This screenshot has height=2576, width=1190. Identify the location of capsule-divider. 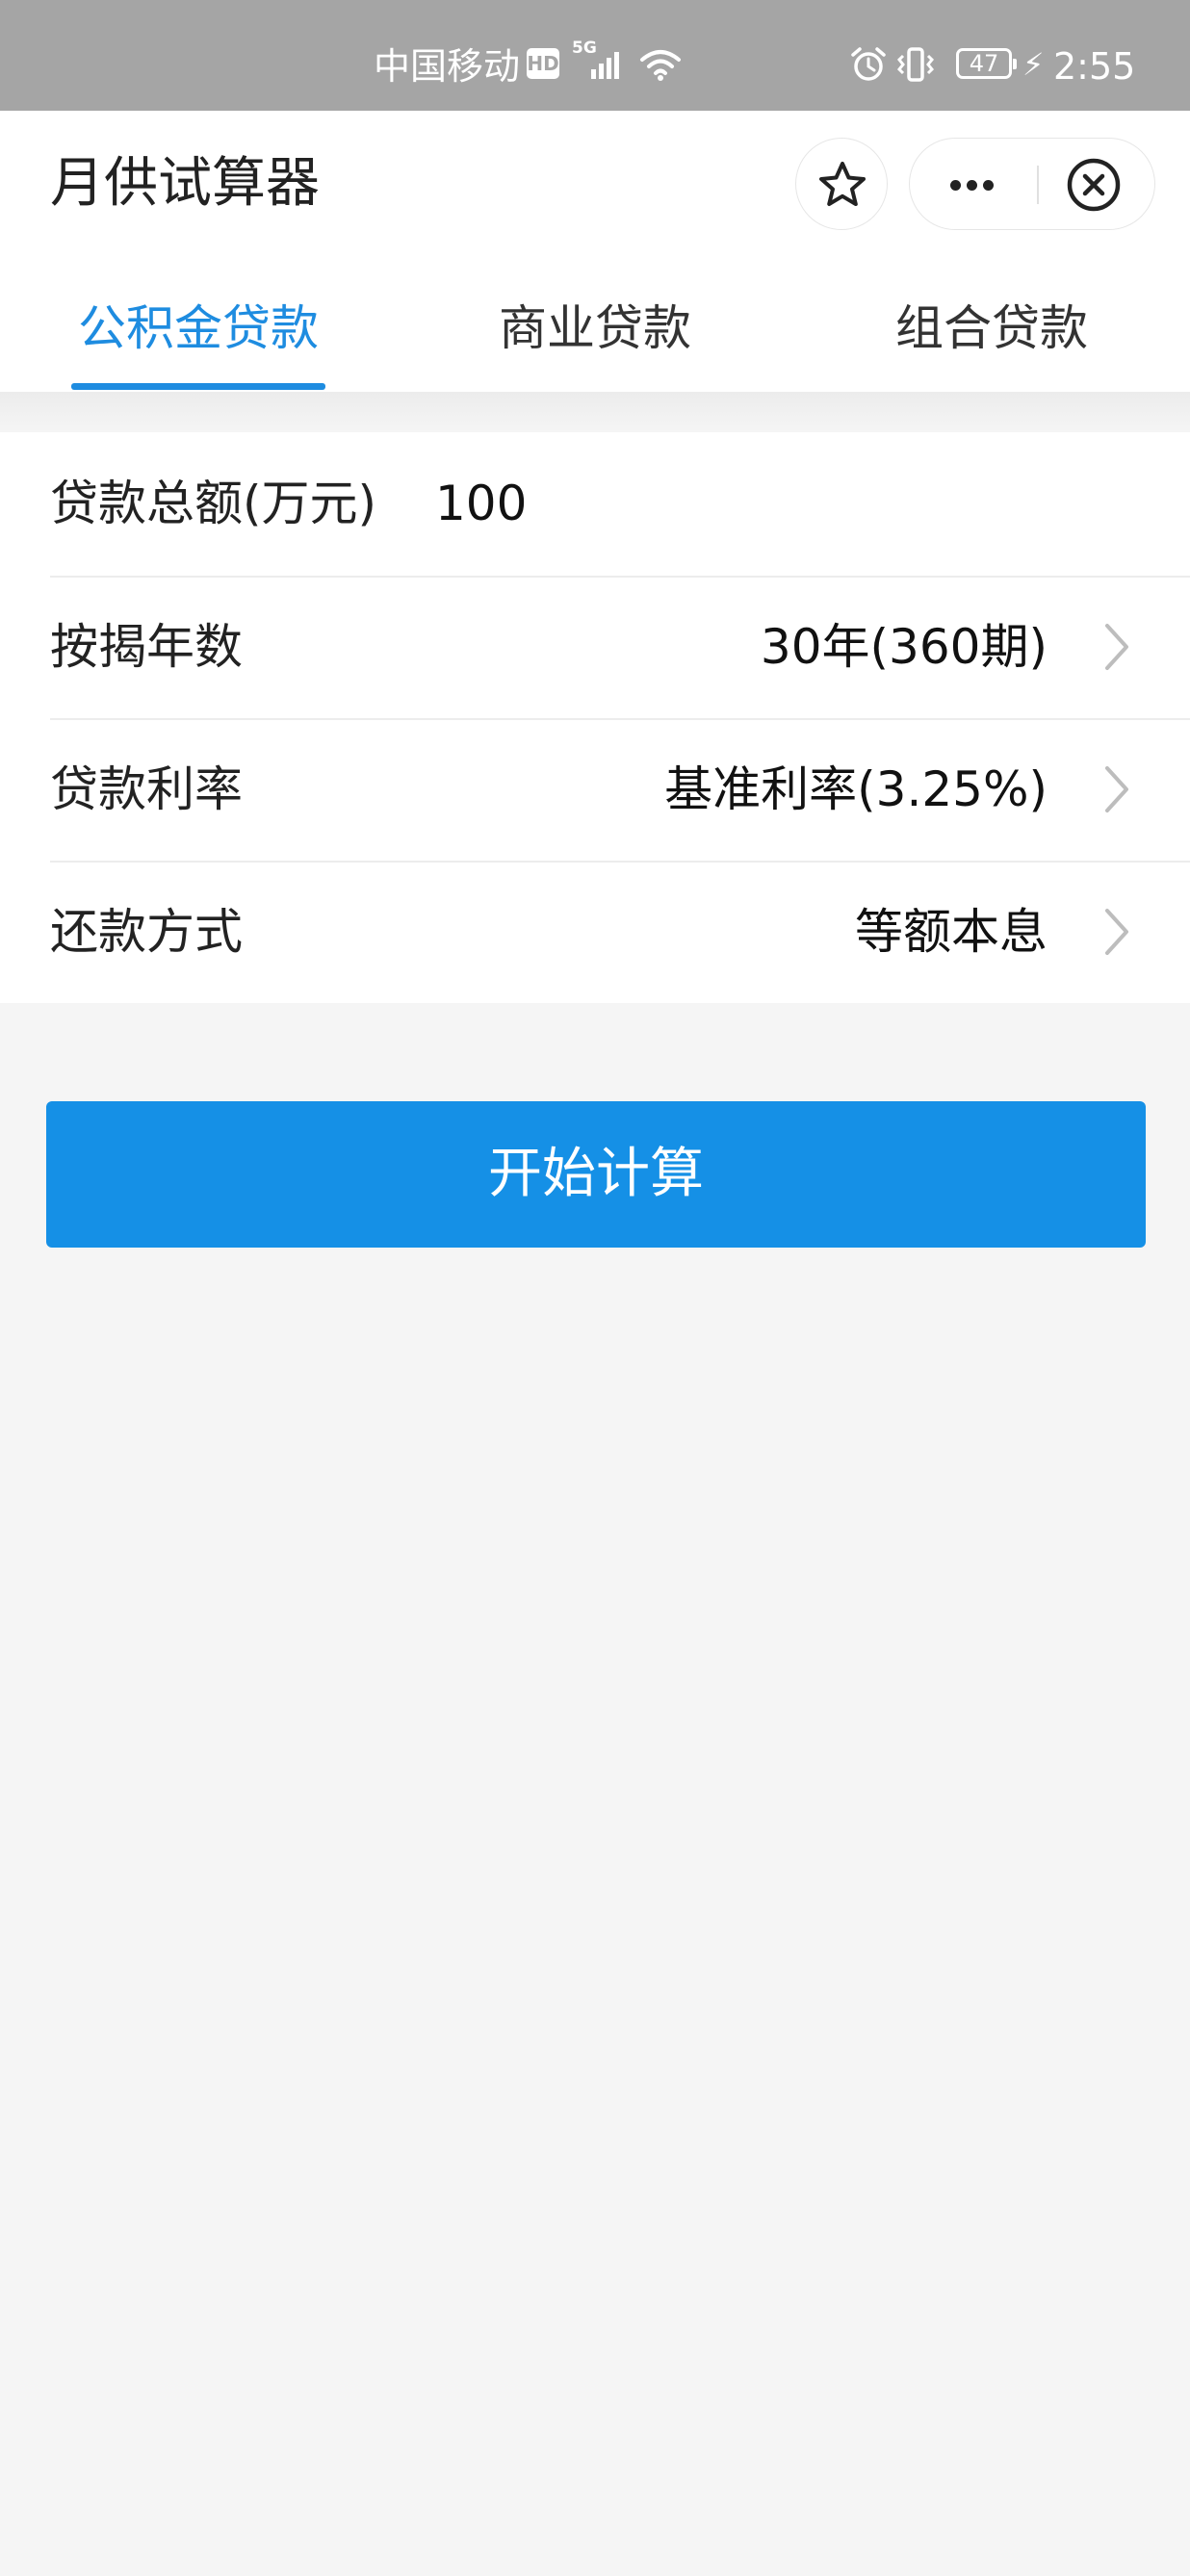
(1038, 185).